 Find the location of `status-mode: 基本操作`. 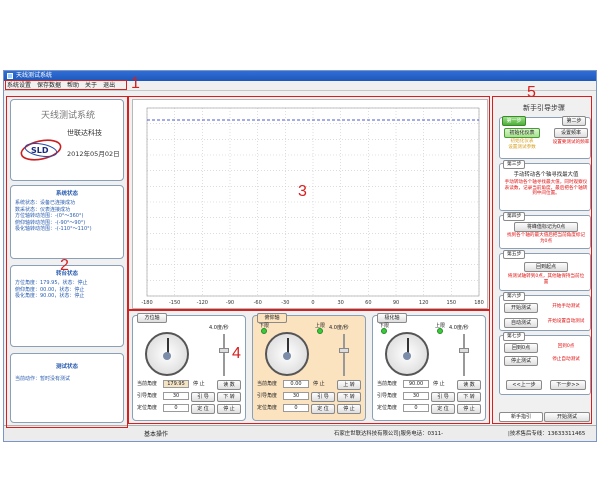

status-mode: 基本操作 is located at coordinates (156, 434).